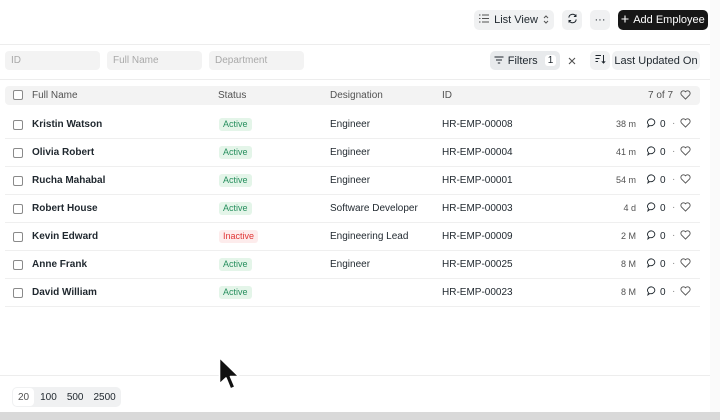  Describe the element at coordinates (52, 60) in the screenshot. I see `id-filter-input` at that location.